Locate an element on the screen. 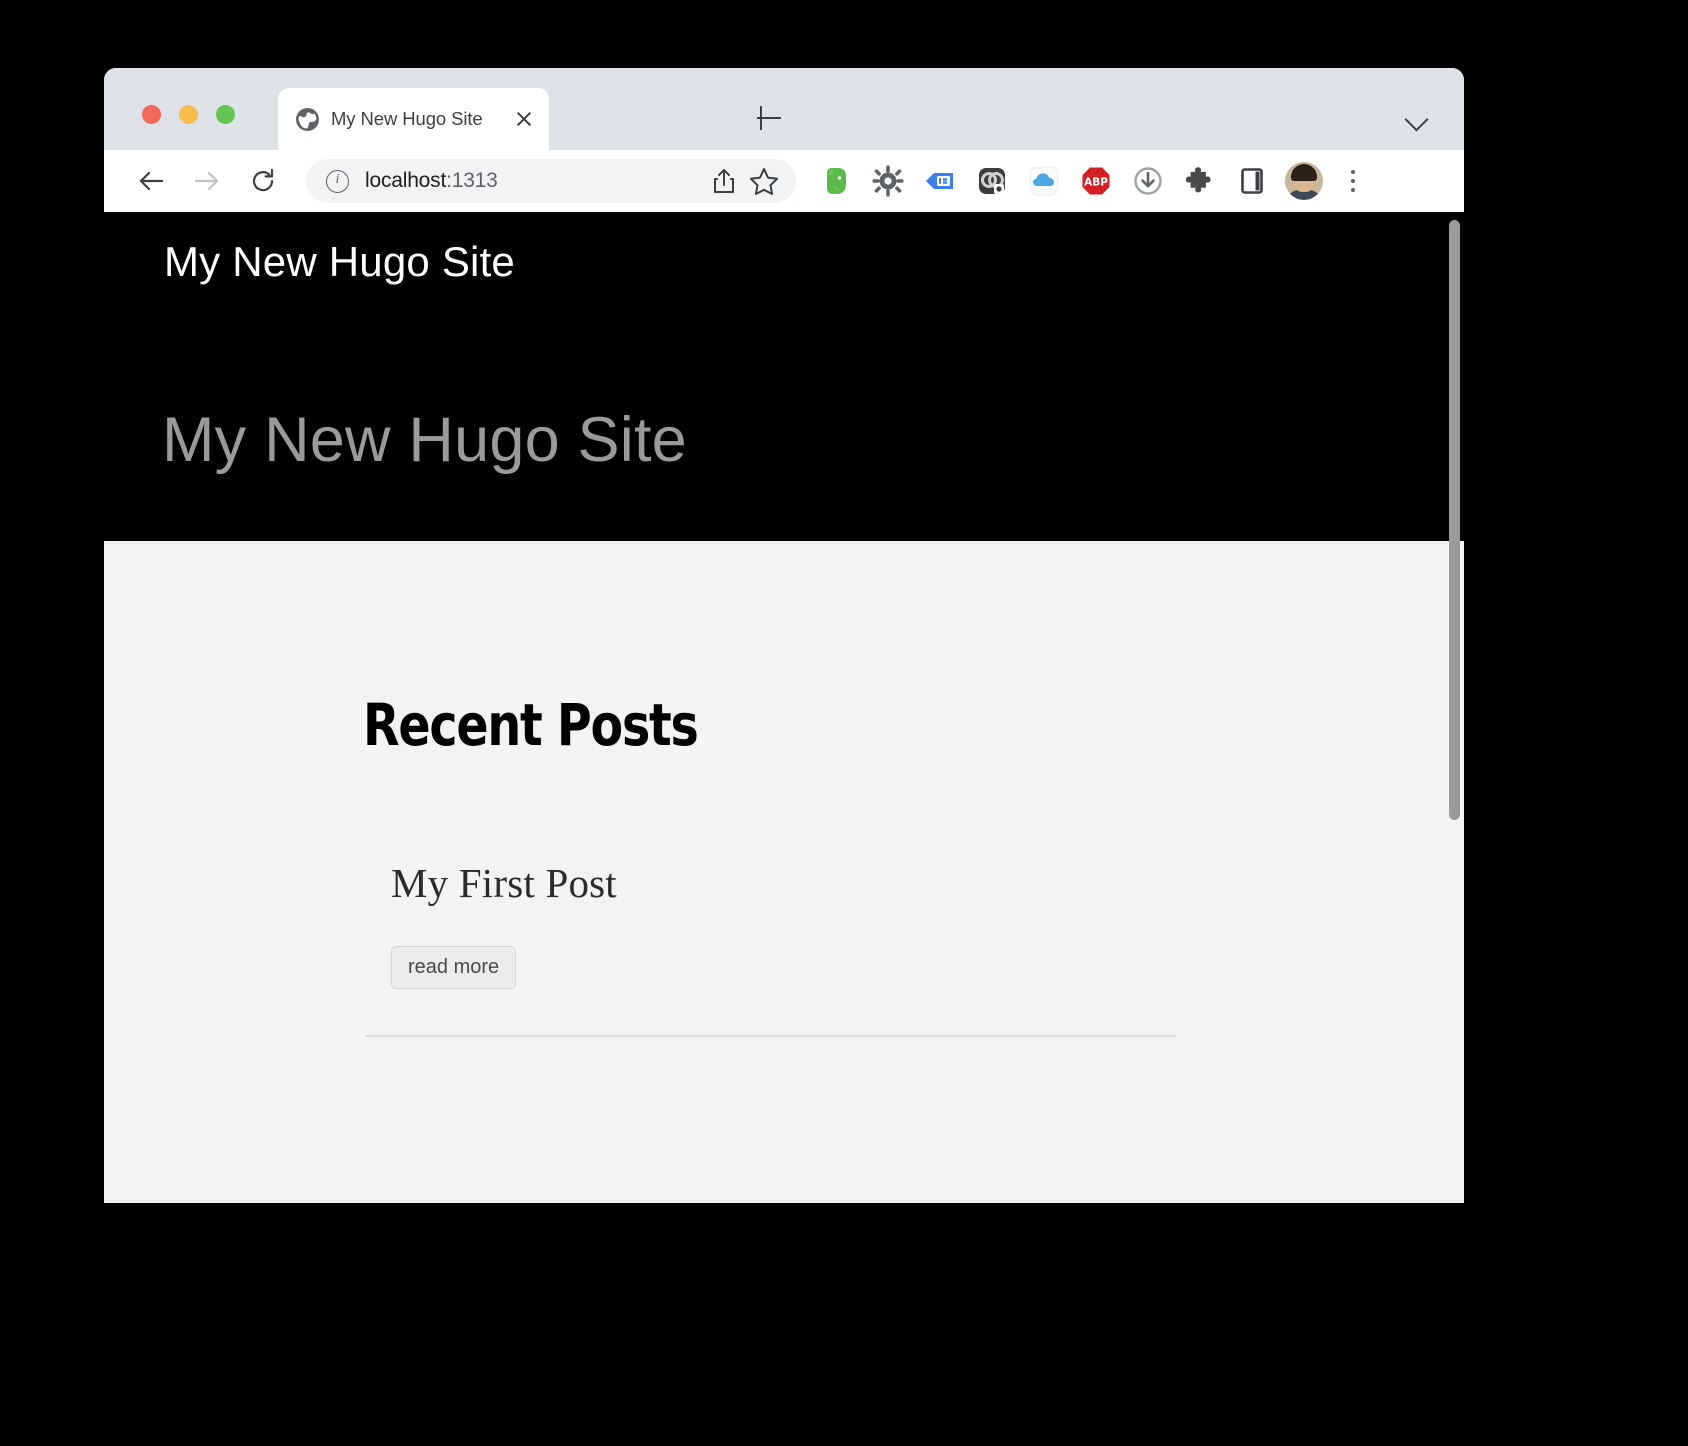 Image resolution: width=1688 pixels, height=1446 pixels. puzzle-extensions-icon is located at coordinates (1200, 181).